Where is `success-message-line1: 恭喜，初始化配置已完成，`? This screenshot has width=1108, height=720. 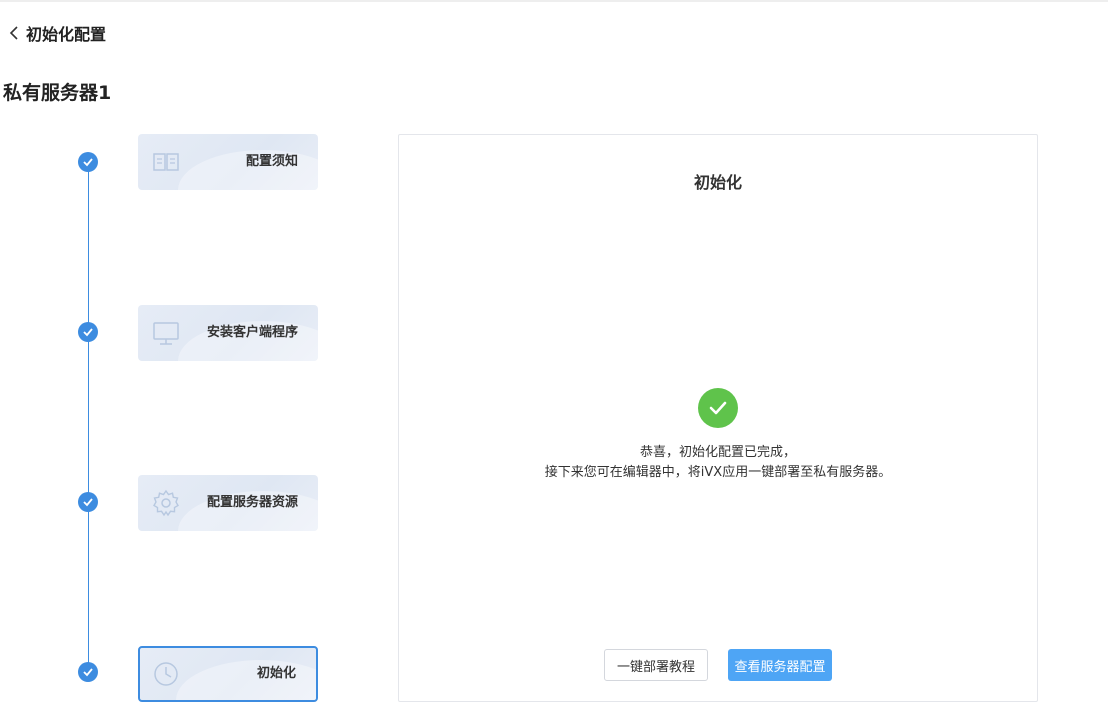 success-message-line1: 恭喜，初始化配置已完成， is located at coordinates (717, 452).